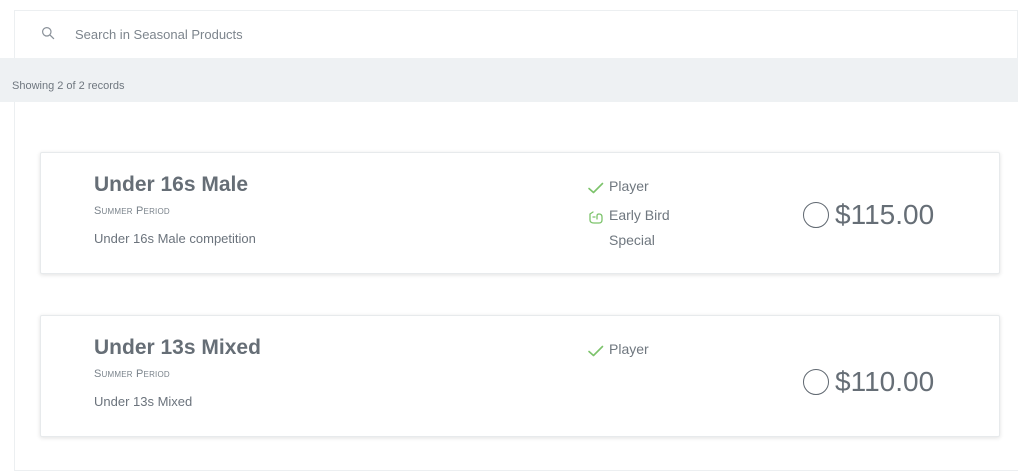 The image size is (1018, 471). I want to click on price-option: $115.00, so click(868, 215).